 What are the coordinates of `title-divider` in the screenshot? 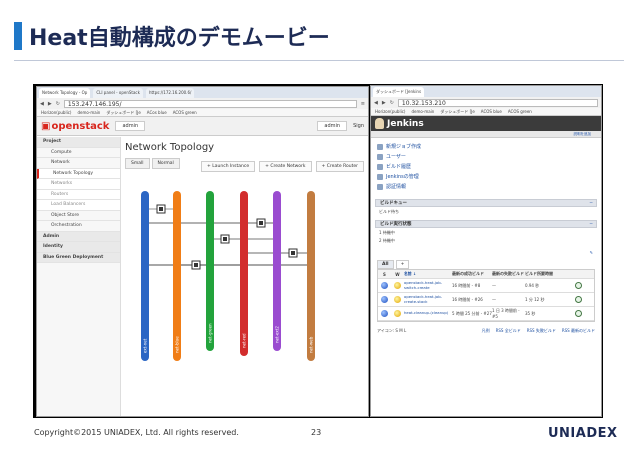 It's located at (319, 60).